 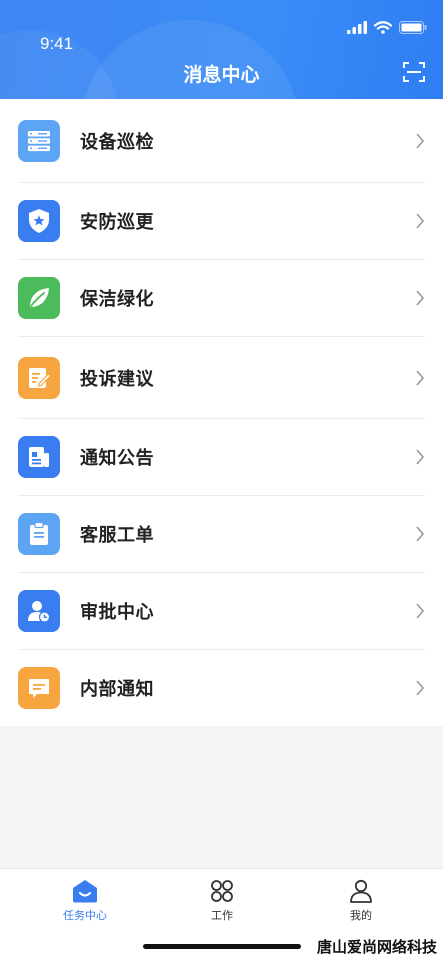 What do you see at coordinates (221, 457) in the screenshot?
I see `menu-item-announcements: 通知公告` at bounding box center [221, 457].